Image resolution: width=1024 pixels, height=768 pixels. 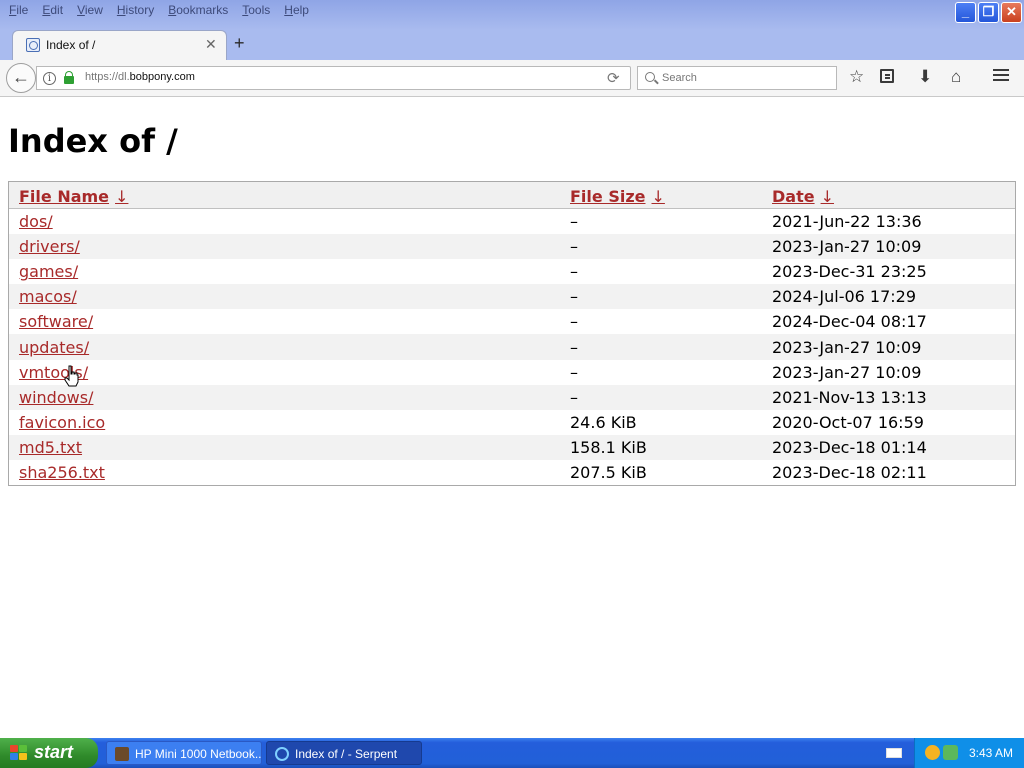 I want to click on lock-icon, so click(x=69, y=77).